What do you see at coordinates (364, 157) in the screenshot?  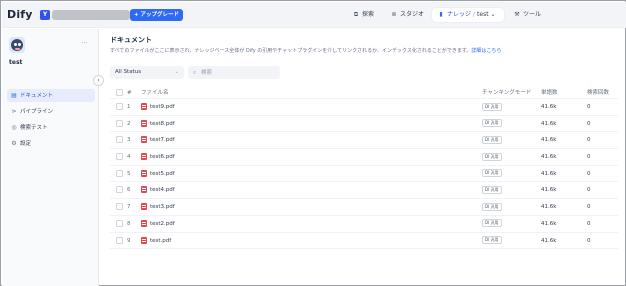 I see `table-row: 4 test6.pdf DI 汎用 41.6k 0` at bounding box center [364, 157].